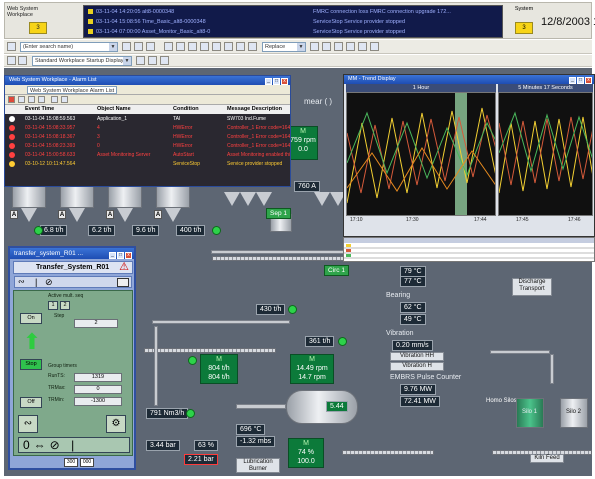  What do you see at coordinates (96, 323) in the screenshot?
I see `step-field: 2` at bounding box center [96, 323].